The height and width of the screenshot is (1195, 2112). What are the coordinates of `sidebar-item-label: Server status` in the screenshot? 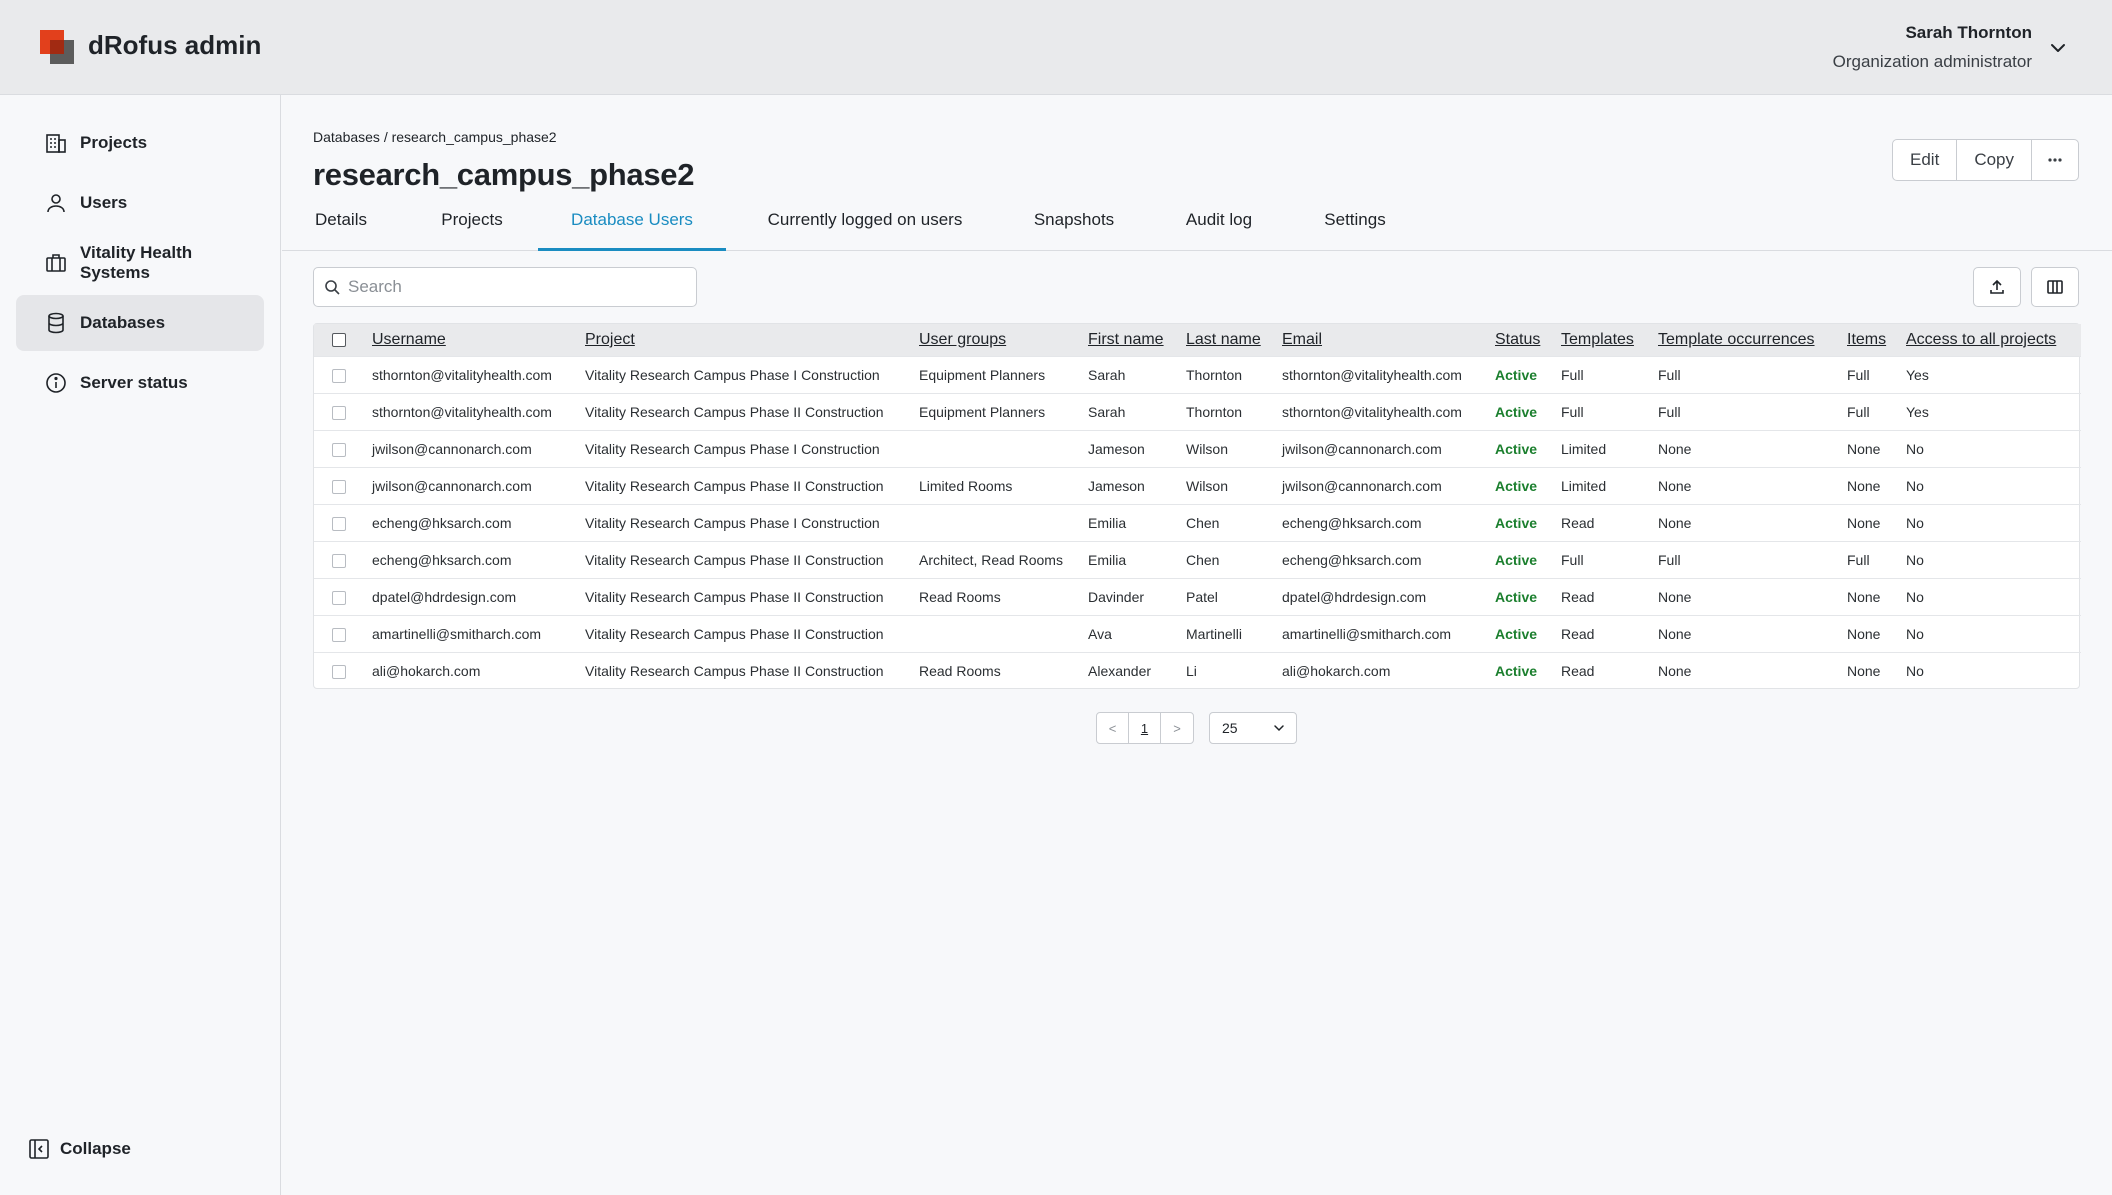 It's located at (134, 382).